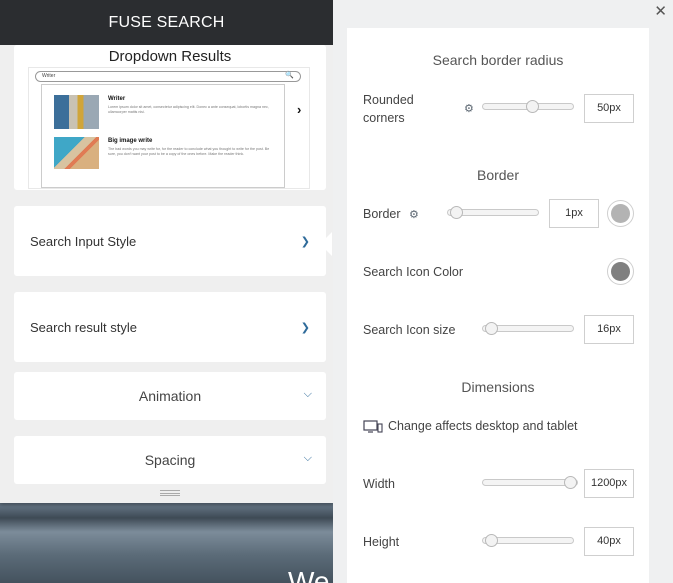 Image resolution: width=673 pixels, height=583 pixels. What do you see at coordinates (373, 426) in the screenshot?
I see `desktop-tablet-icon` at bounding box center [373, 426].